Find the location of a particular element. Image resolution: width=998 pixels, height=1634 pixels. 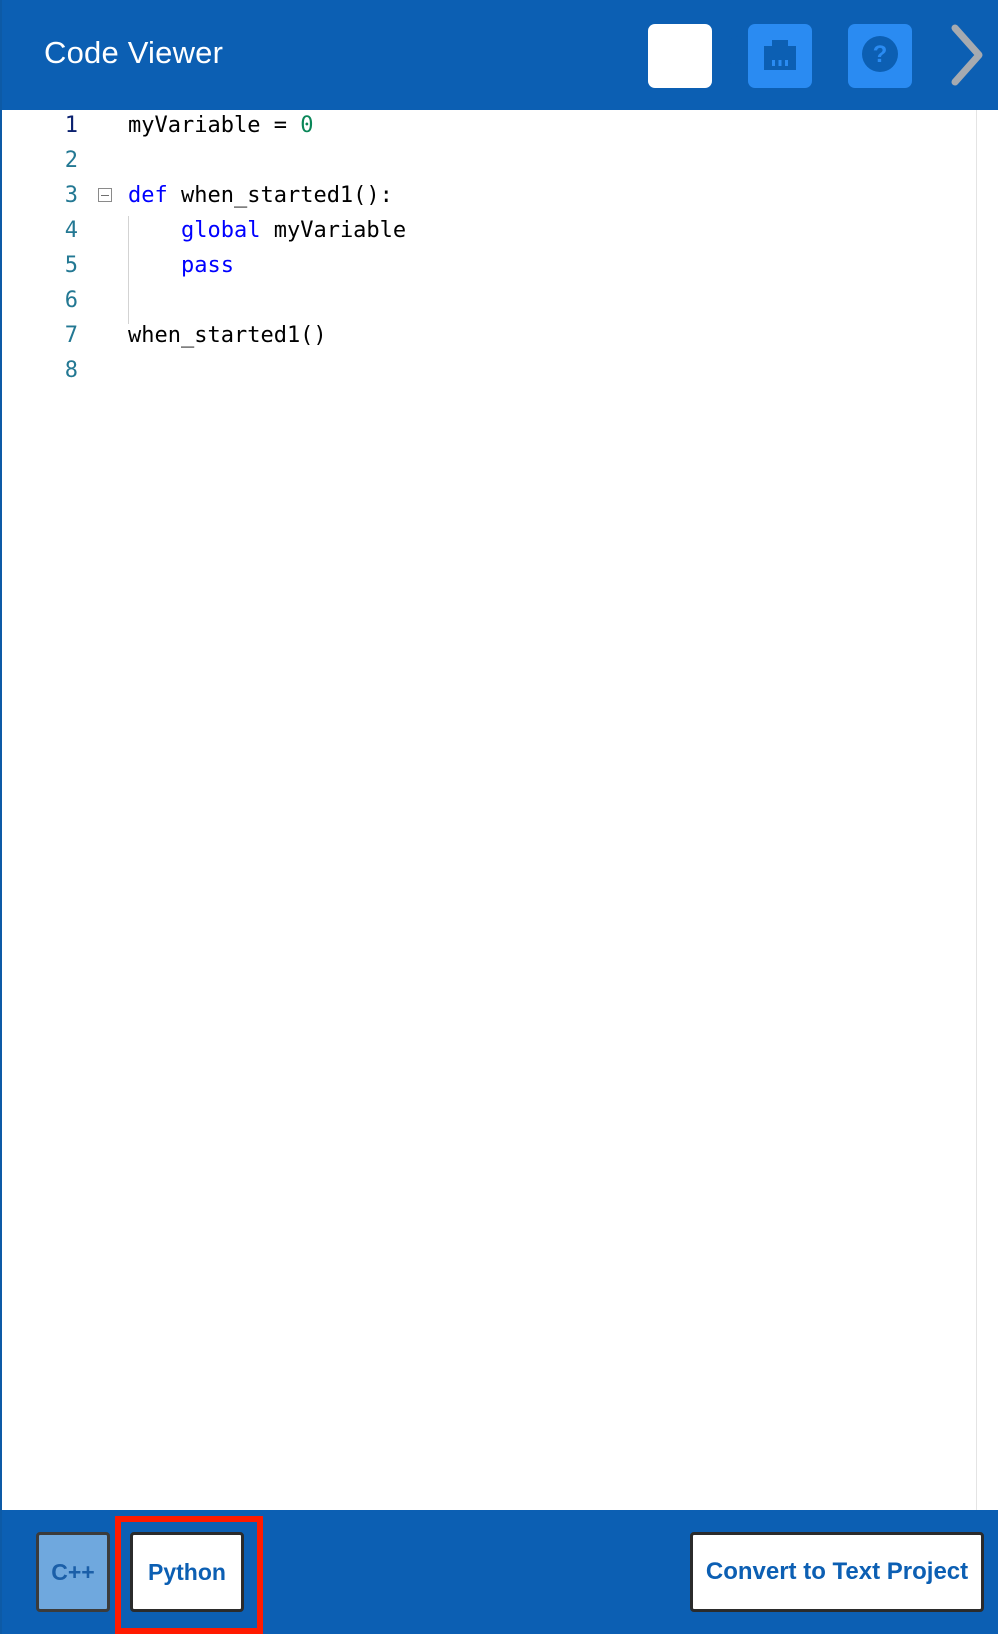

line-number: 5 is located at coordinates (71, 265).